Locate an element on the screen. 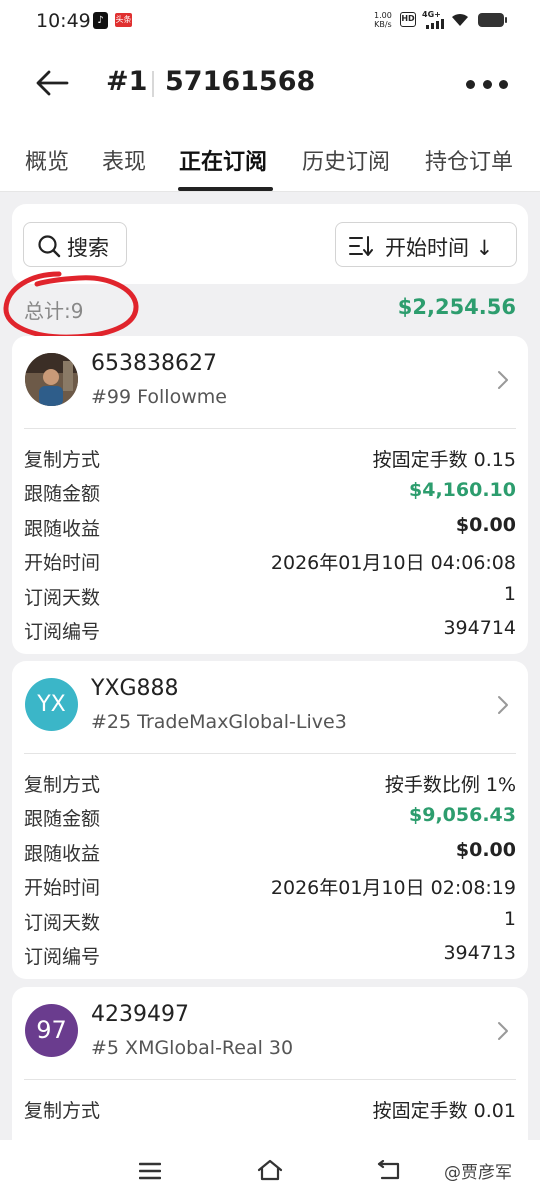  home-icon is located at coordinates (270, 1170).